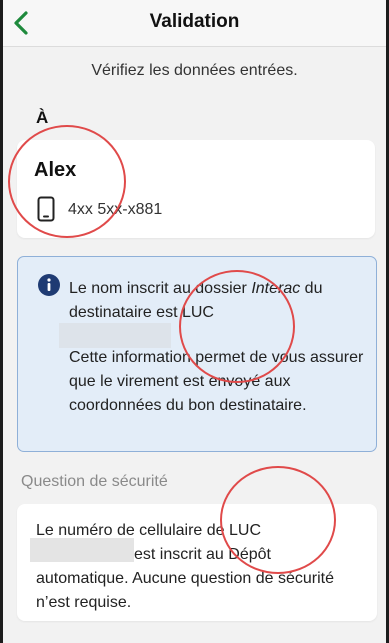 The height and width of the screenshot is (643, 389). What do you see at coordinates (196, 189) in the screenshot?
I see `recipient-card: Alex 4xx 5xx-x881` at bounding box center [196, 189].